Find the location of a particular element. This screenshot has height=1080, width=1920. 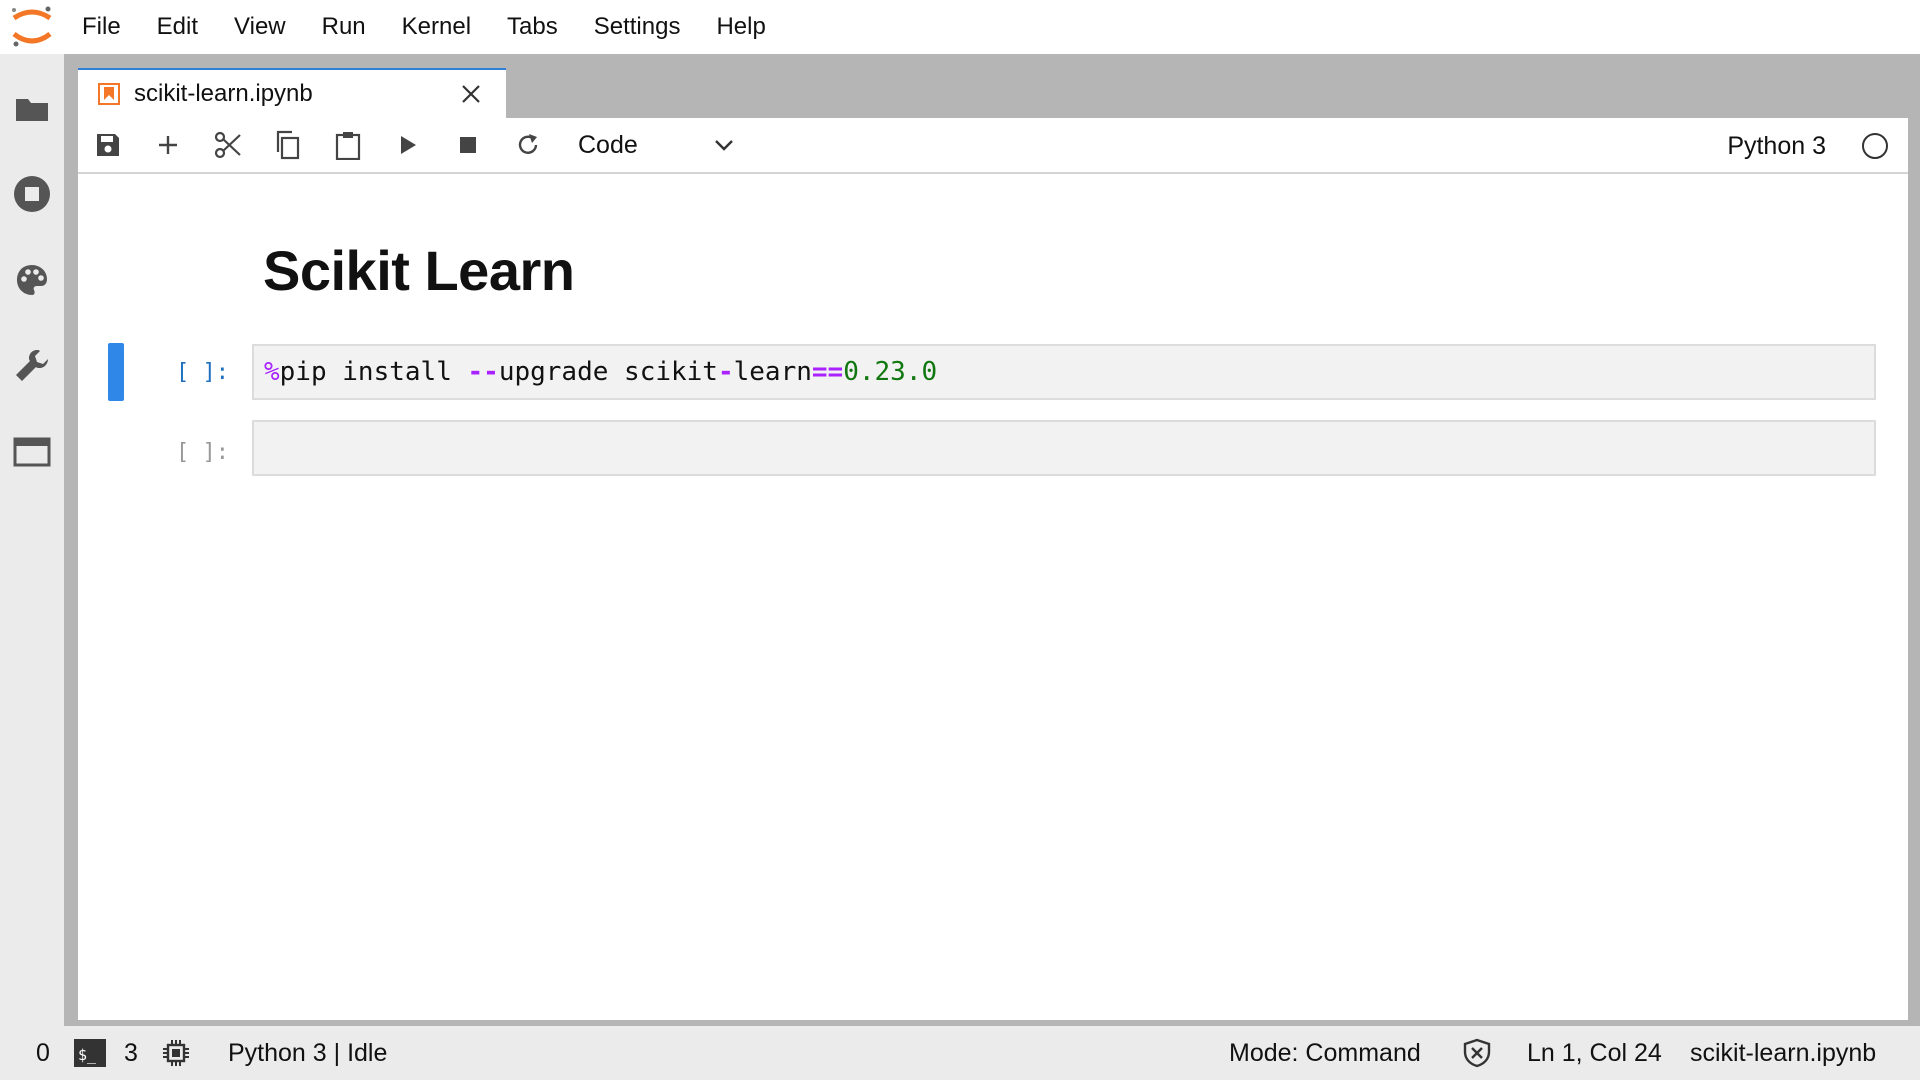

status-count: 0 is located at coordinates (43, 1053).